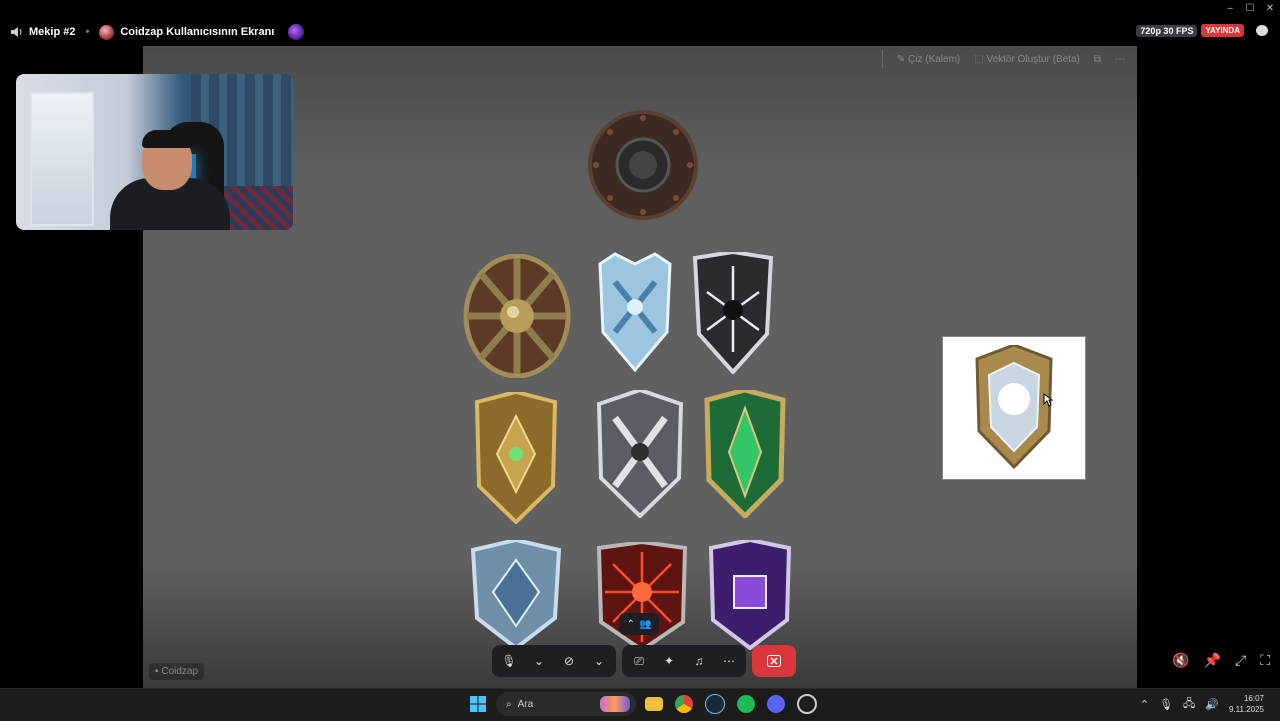 The height and width of the screenshot is (721, 1280). I want to click on vector-button: ⬚ Vektör Oluştur (Beta), so click(1027, 59).